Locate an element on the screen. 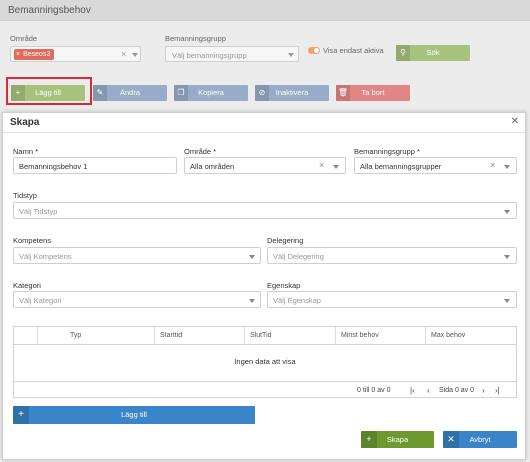 Image resolution: width=530 pixels, height=462 pixels. grupp-filter-label: Bemanningsgrupp is located at coordinates (195, 38).